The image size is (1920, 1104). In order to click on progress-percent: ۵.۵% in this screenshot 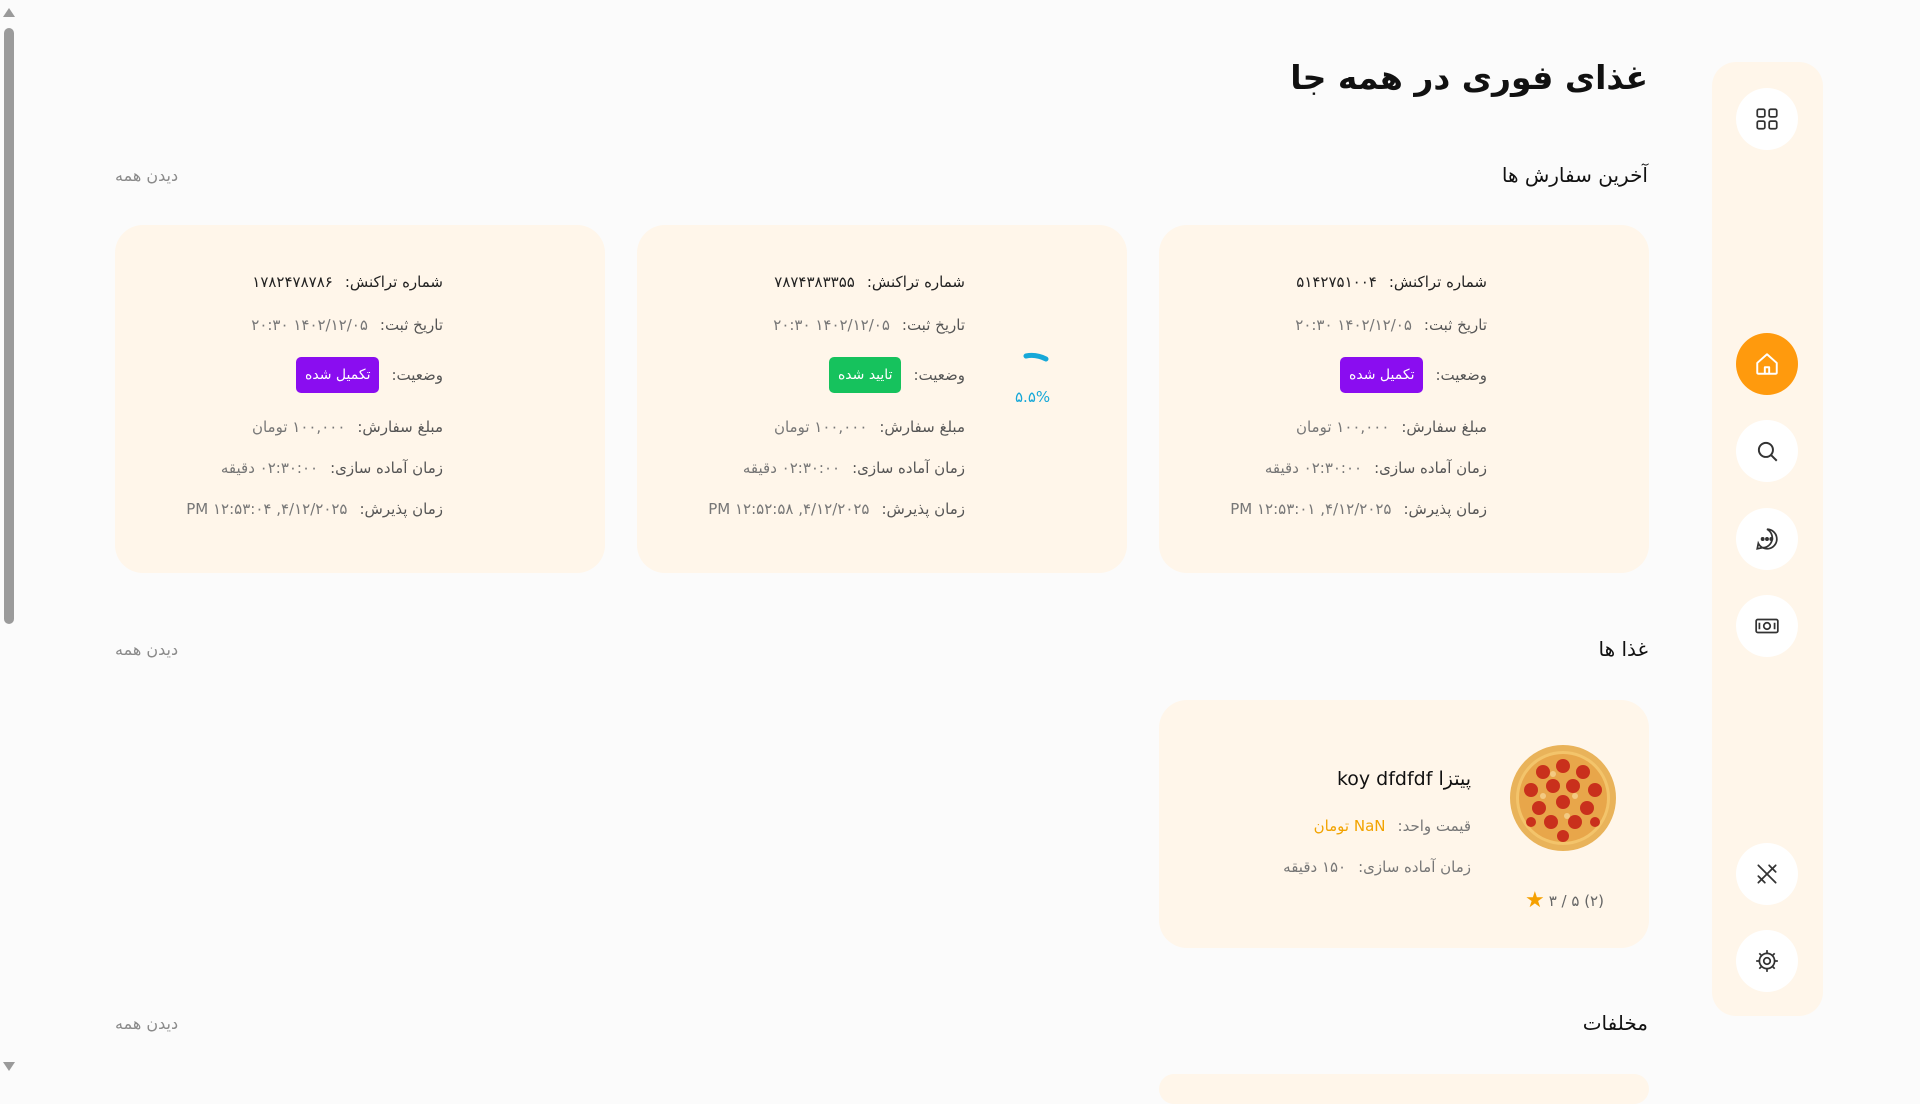, I will do `click(1033, 397)`.